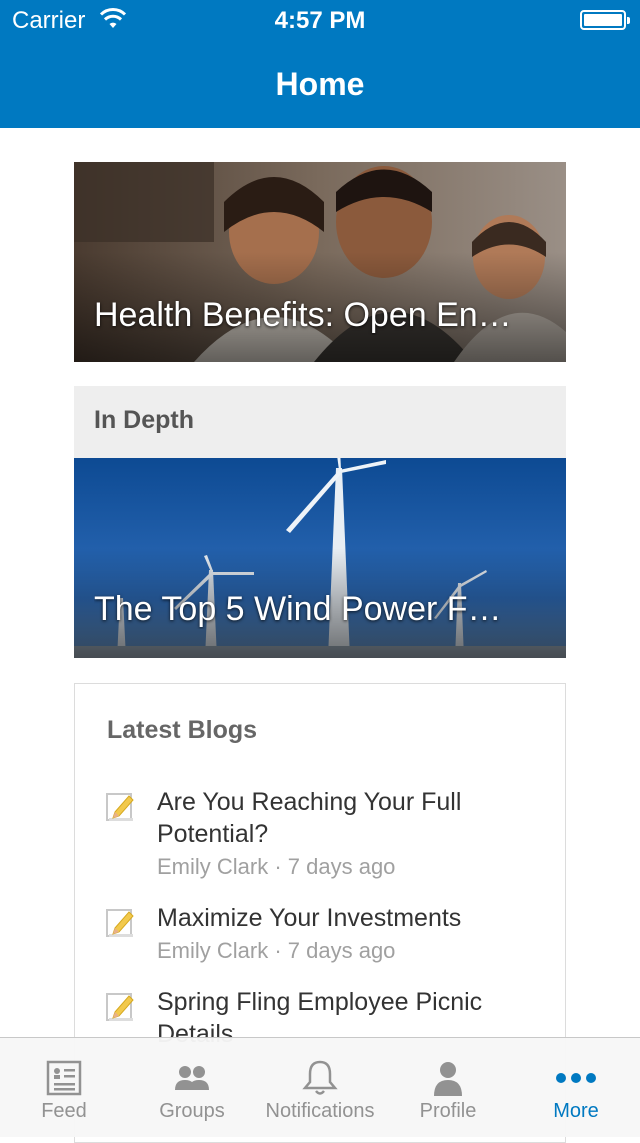 The width and height of the screenshot is (640, 1143). I want to click on groups-icon, so click(192, 1078).